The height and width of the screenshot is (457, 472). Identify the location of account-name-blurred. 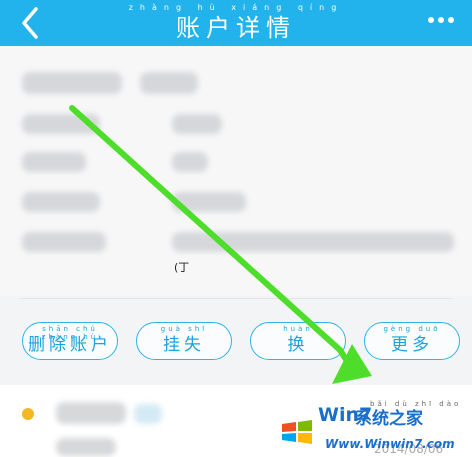
(72, 83).